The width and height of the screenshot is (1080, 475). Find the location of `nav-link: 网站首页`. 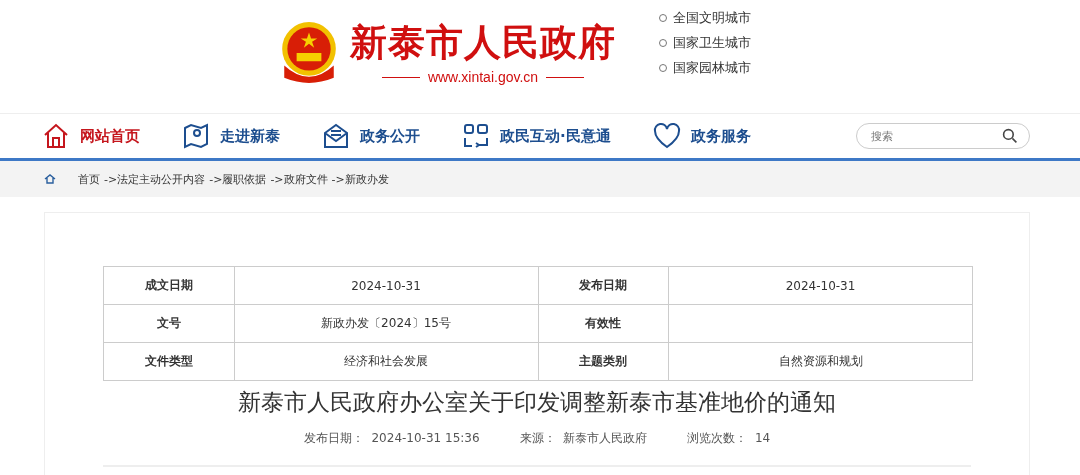

nav-link: 网站首页 is located at coordinates (91, 136).